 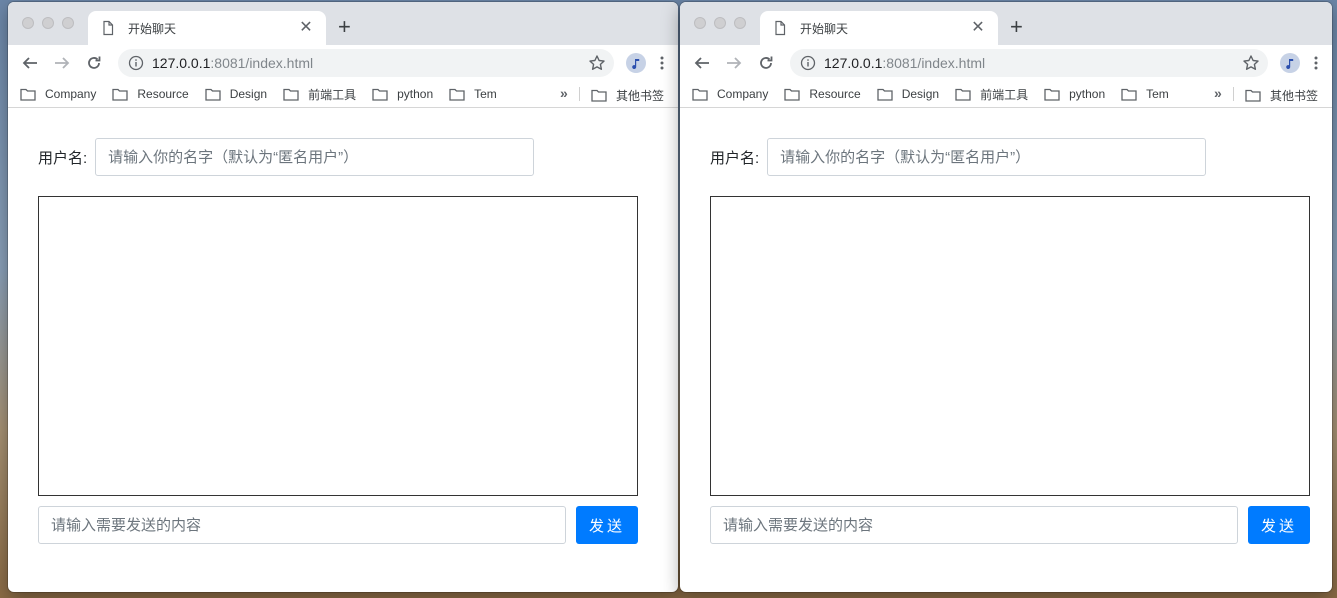 I want to click on forward-arrow-icon, so click(x=62, y=63).